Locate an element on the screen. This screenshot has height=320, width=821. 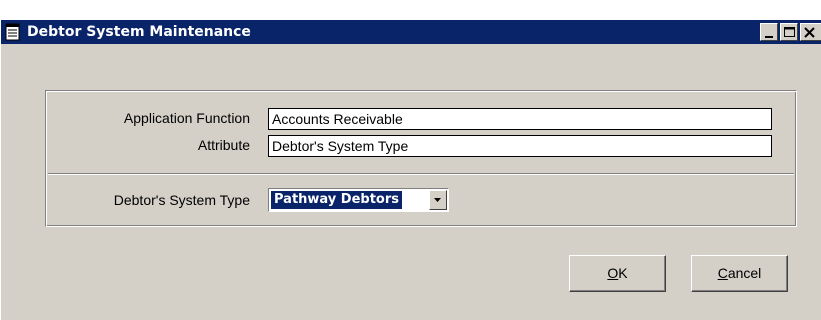
minimize-icon is located at coordinates (769, 37).